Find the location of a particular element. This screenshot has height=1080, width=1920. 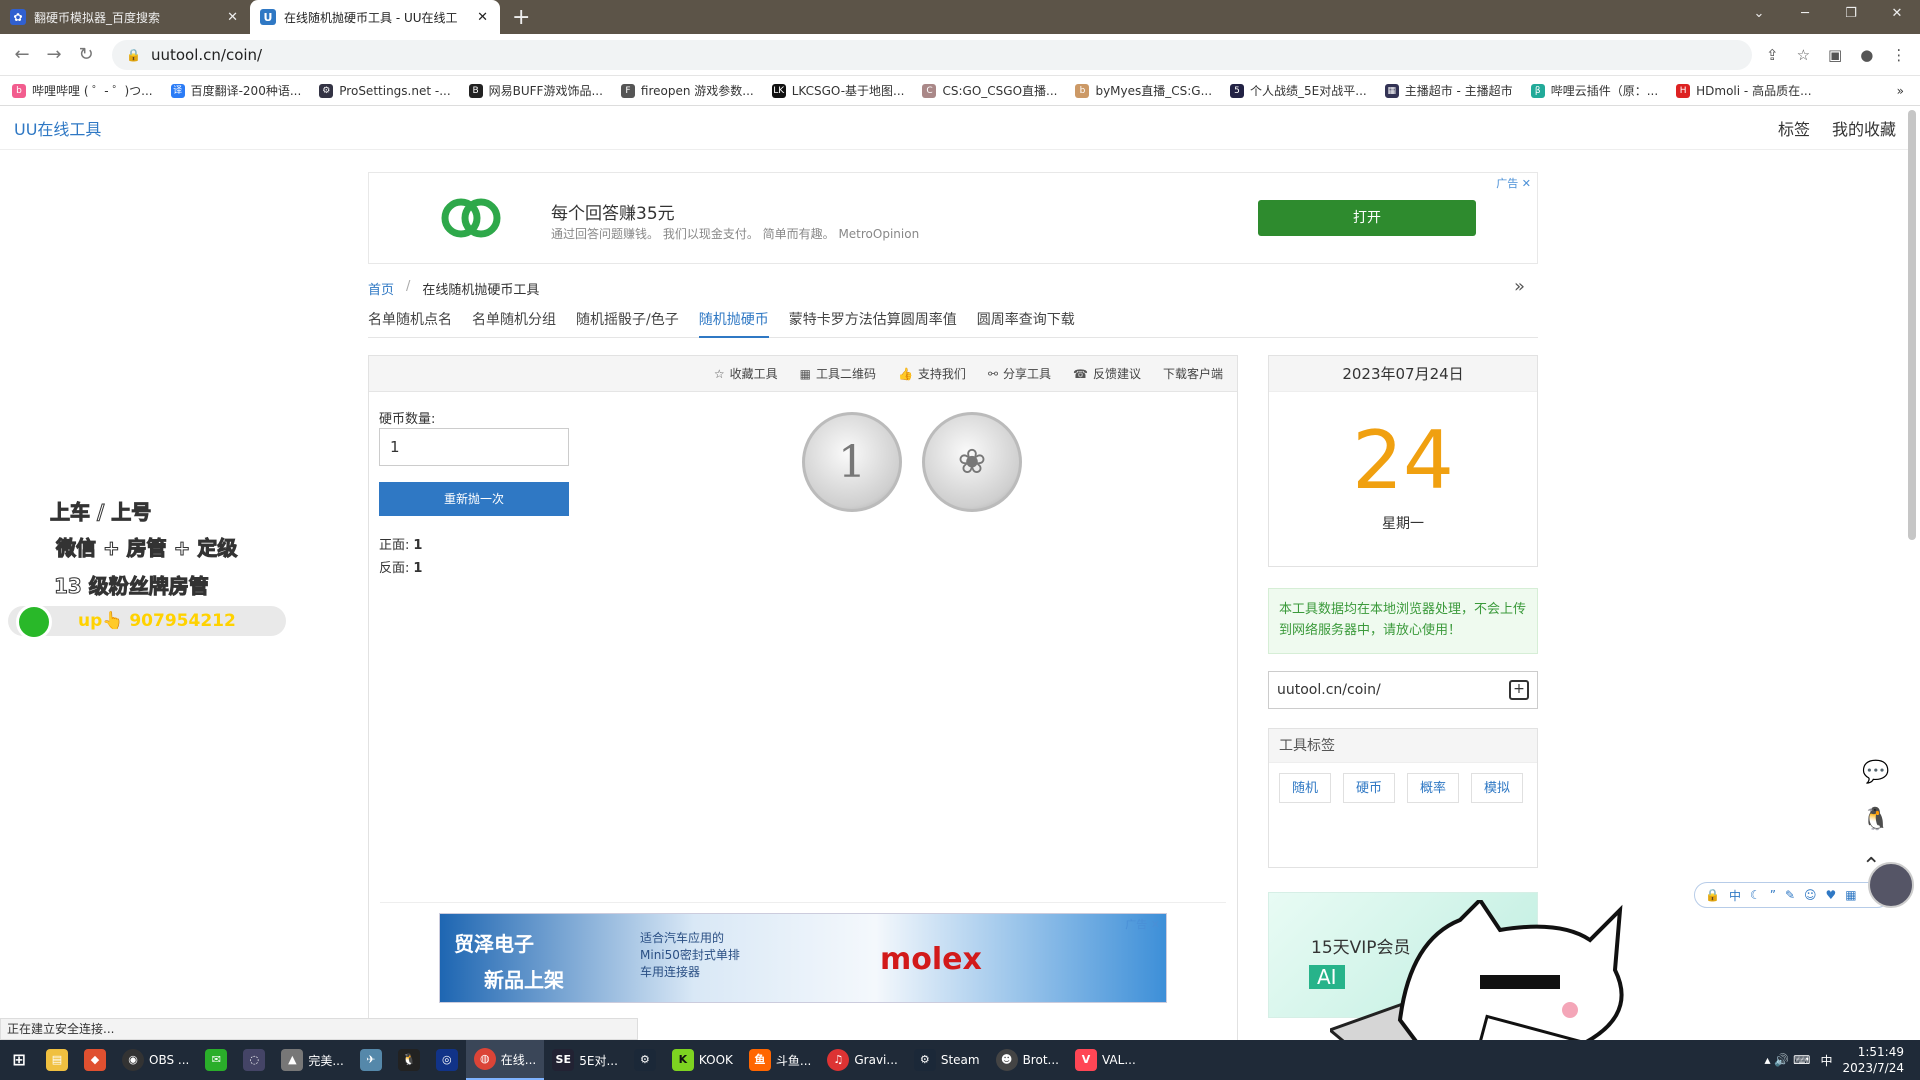

ime-tools-icon: ✎ is located at coordinates (1790, 895).